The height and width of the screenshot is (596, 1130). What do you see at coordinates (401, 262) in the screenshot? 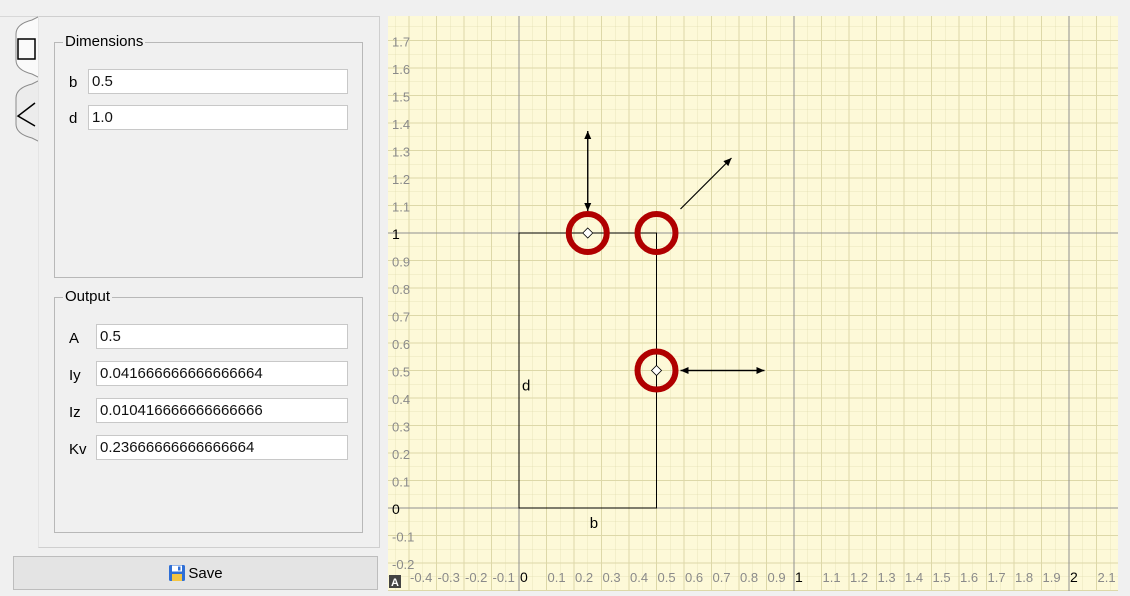
I see `y-tick-label: 0.9` at bounding box center [401, 262].